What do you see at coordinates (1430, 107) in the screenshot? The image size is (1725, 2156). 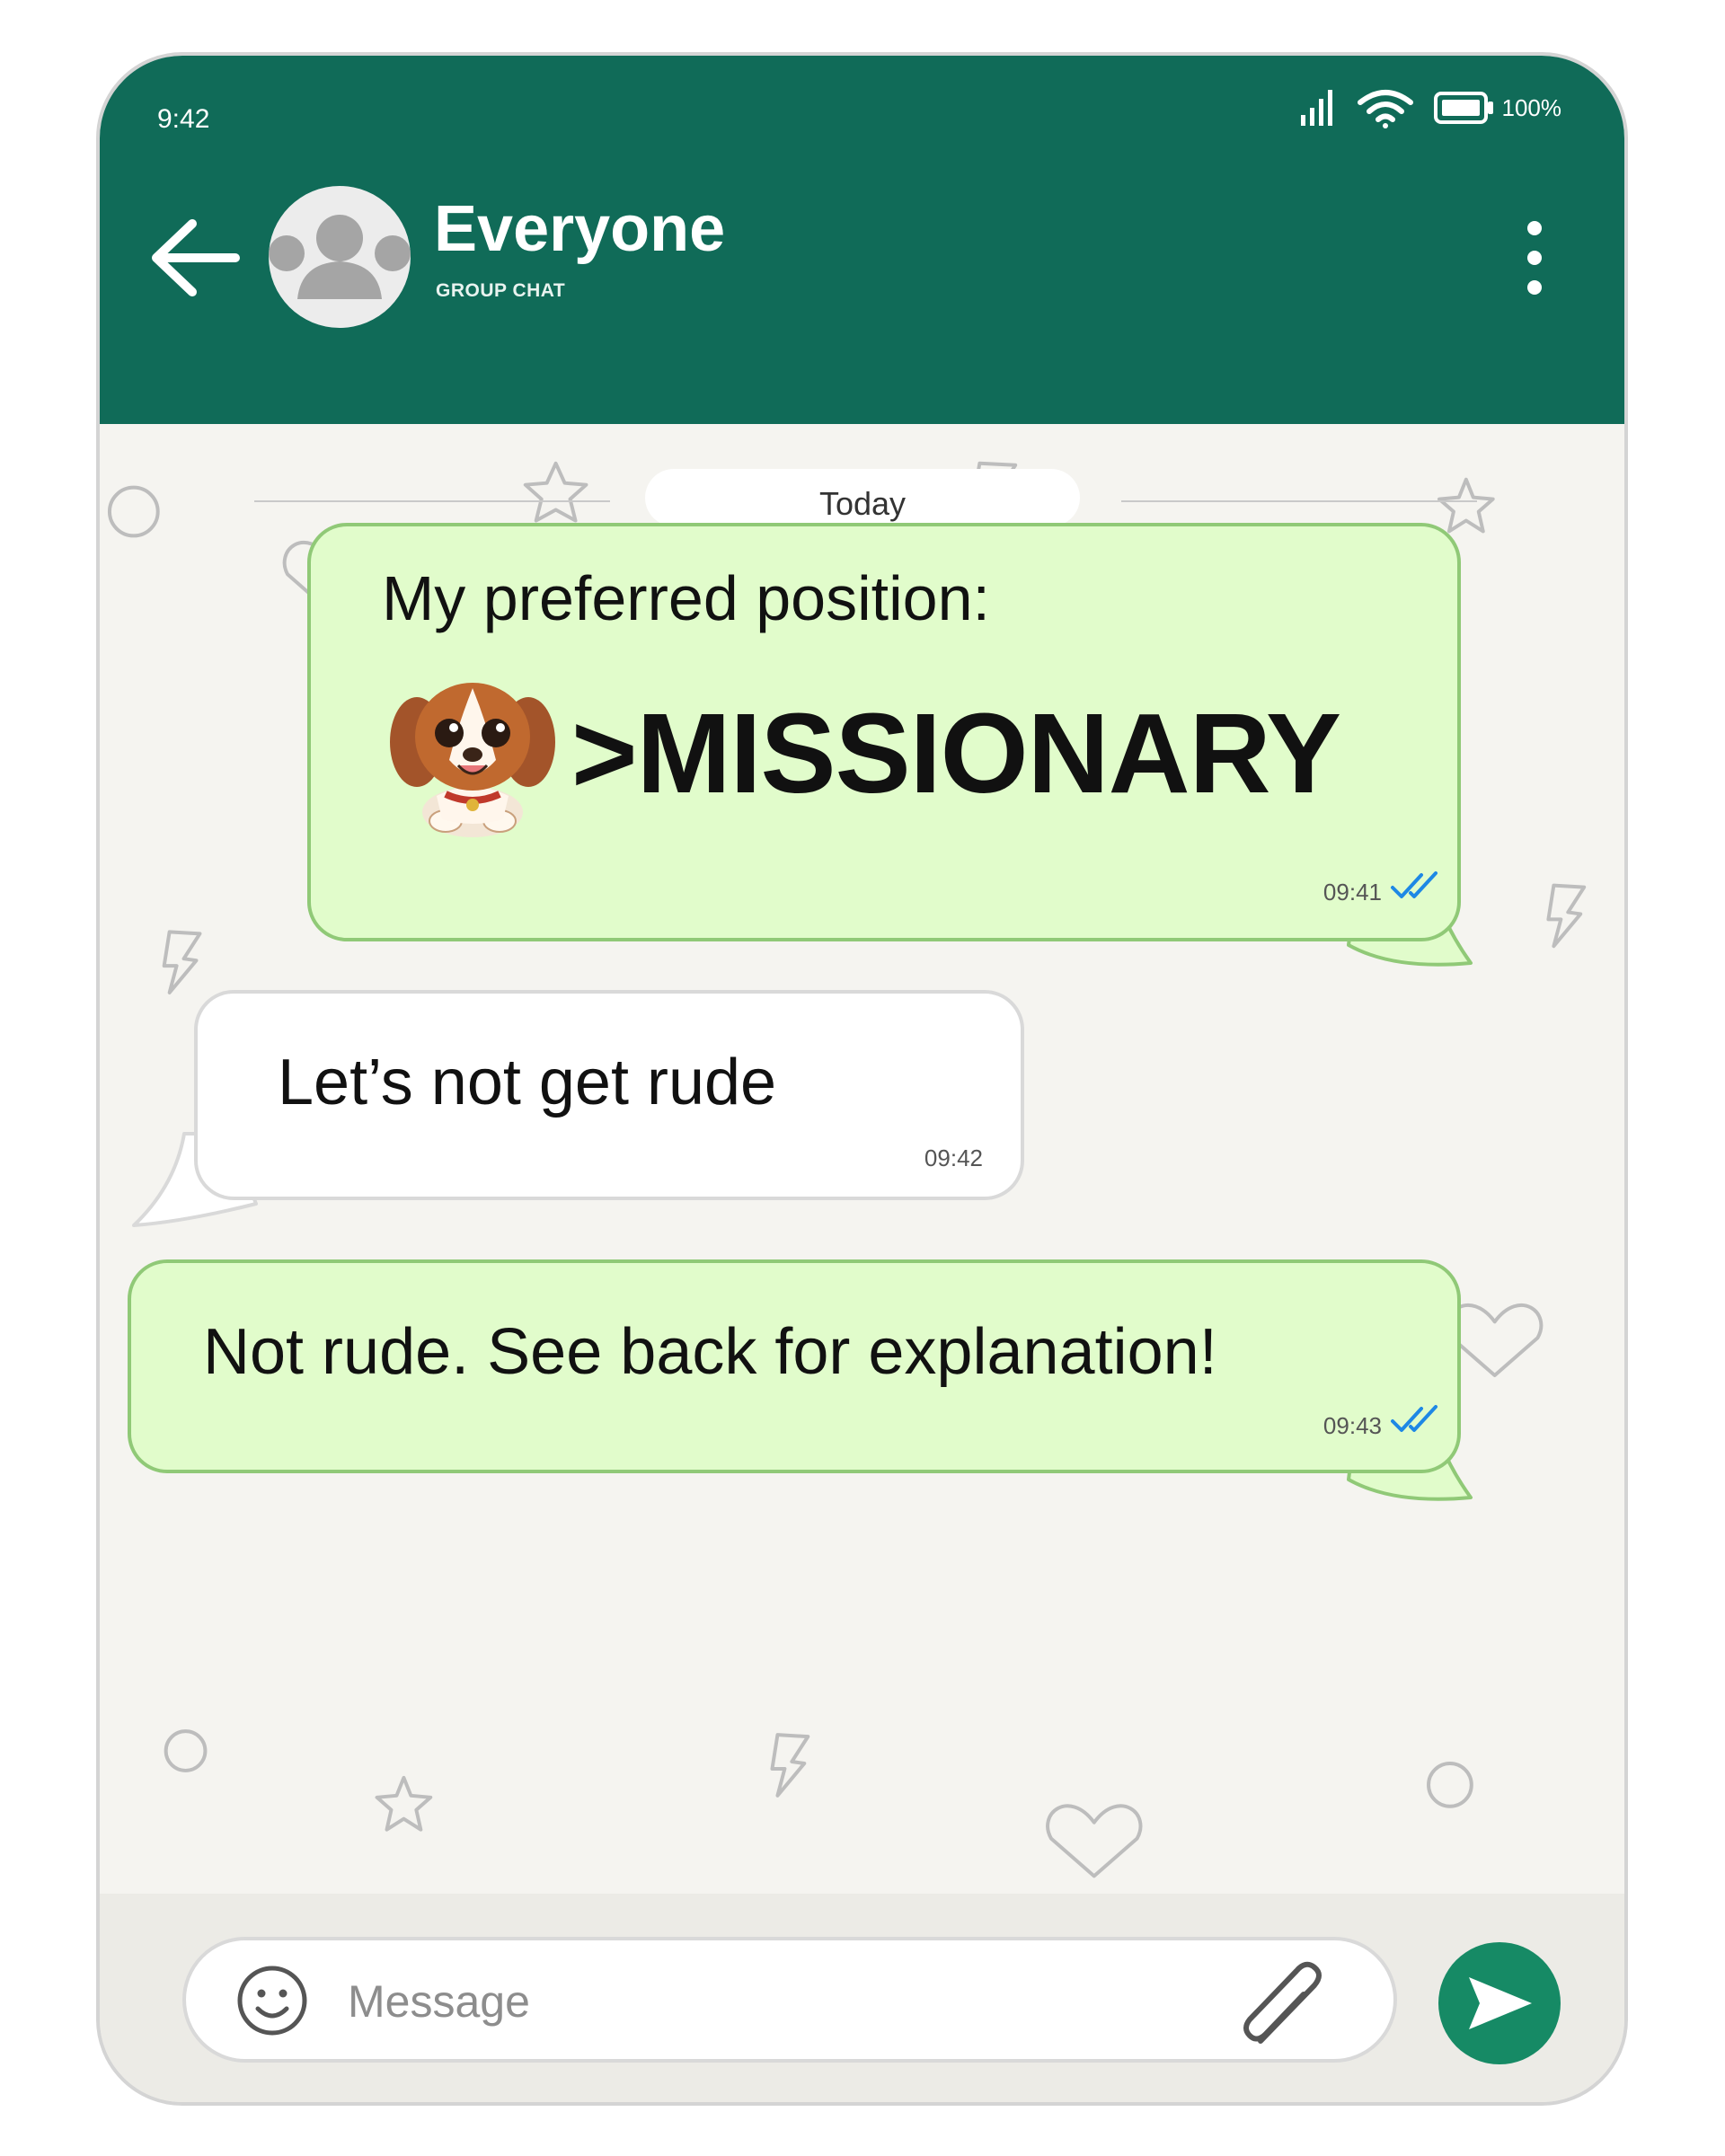 I see `status-icons: 100%` at bounding box center [1430, 107].